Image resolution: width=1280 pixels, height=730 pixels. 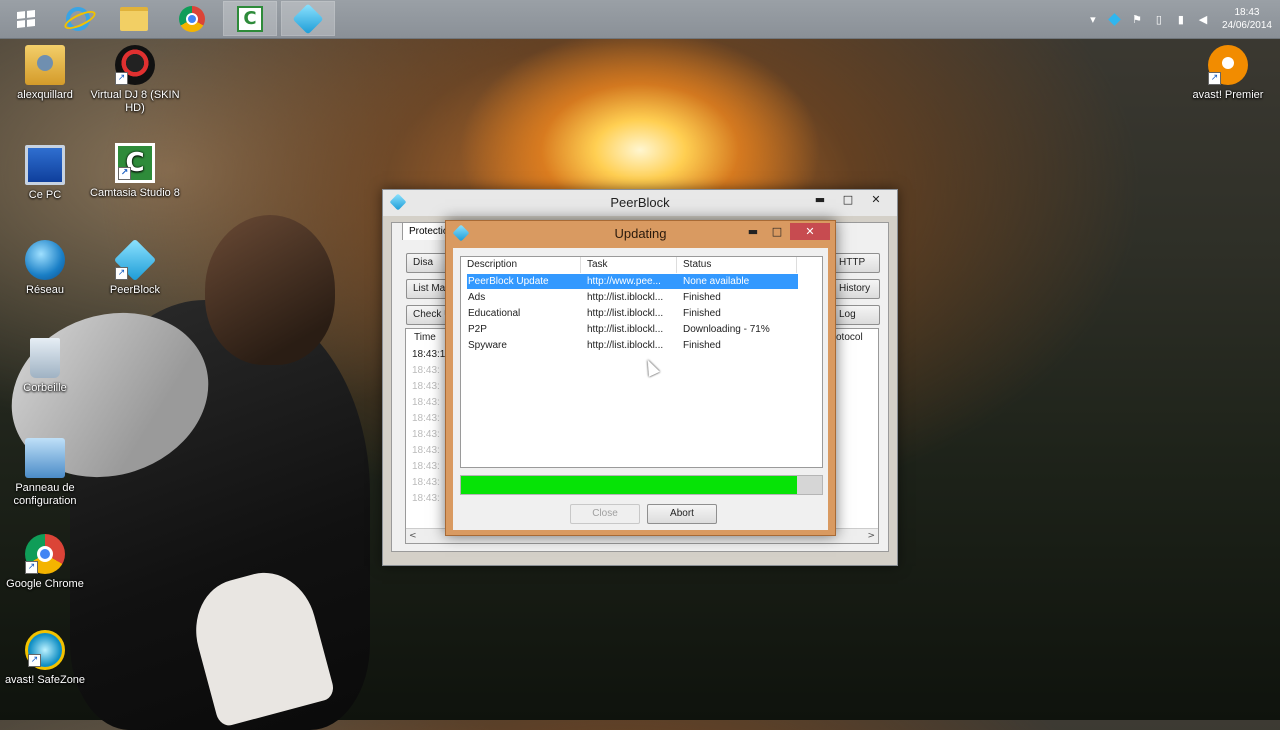 What do you see at coordinates (641, 485) in the screenshot?
I see `update-progress-bar` at bounding box center [641, 485].